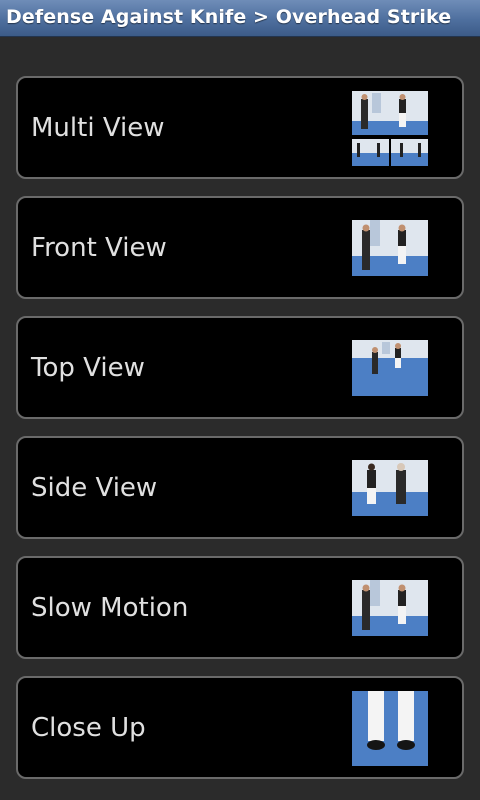  I want to click on list-item-side-view: Side View, so click(240, 487).